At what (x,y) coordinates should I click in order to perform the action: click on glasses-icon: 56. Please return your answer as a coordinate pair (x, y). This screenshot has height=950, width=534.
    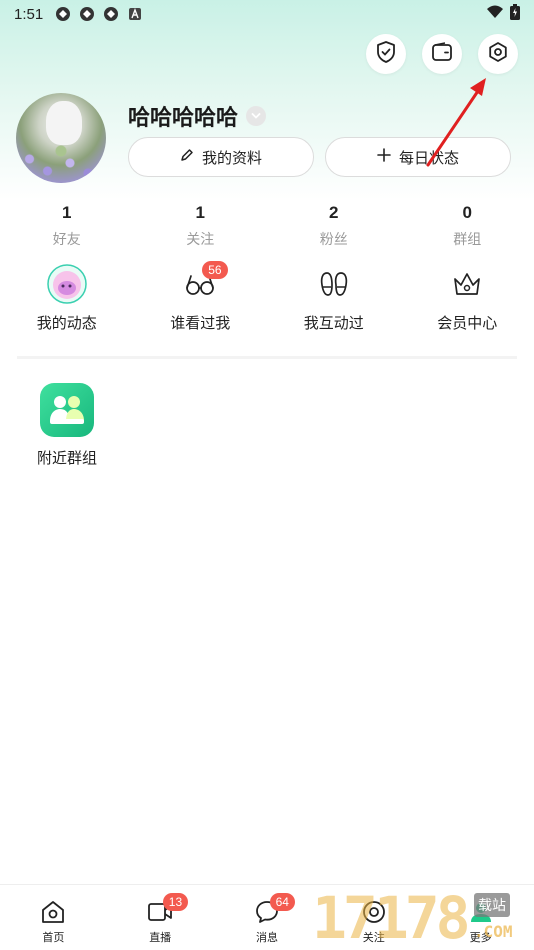
    Looking at the image, I should click on (204, 282).